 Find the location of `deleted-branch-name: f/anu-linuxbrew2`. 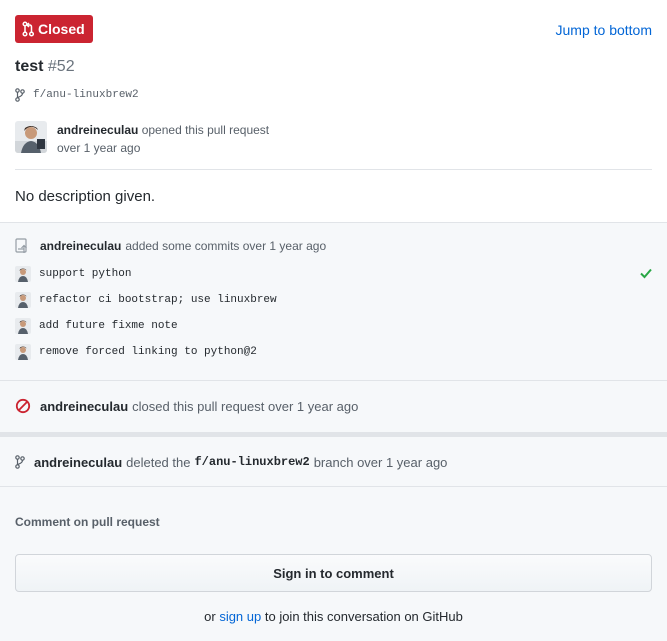

deleted-branch-name: f/anu-linuxbrew2 is located at coordinates (252, 462).